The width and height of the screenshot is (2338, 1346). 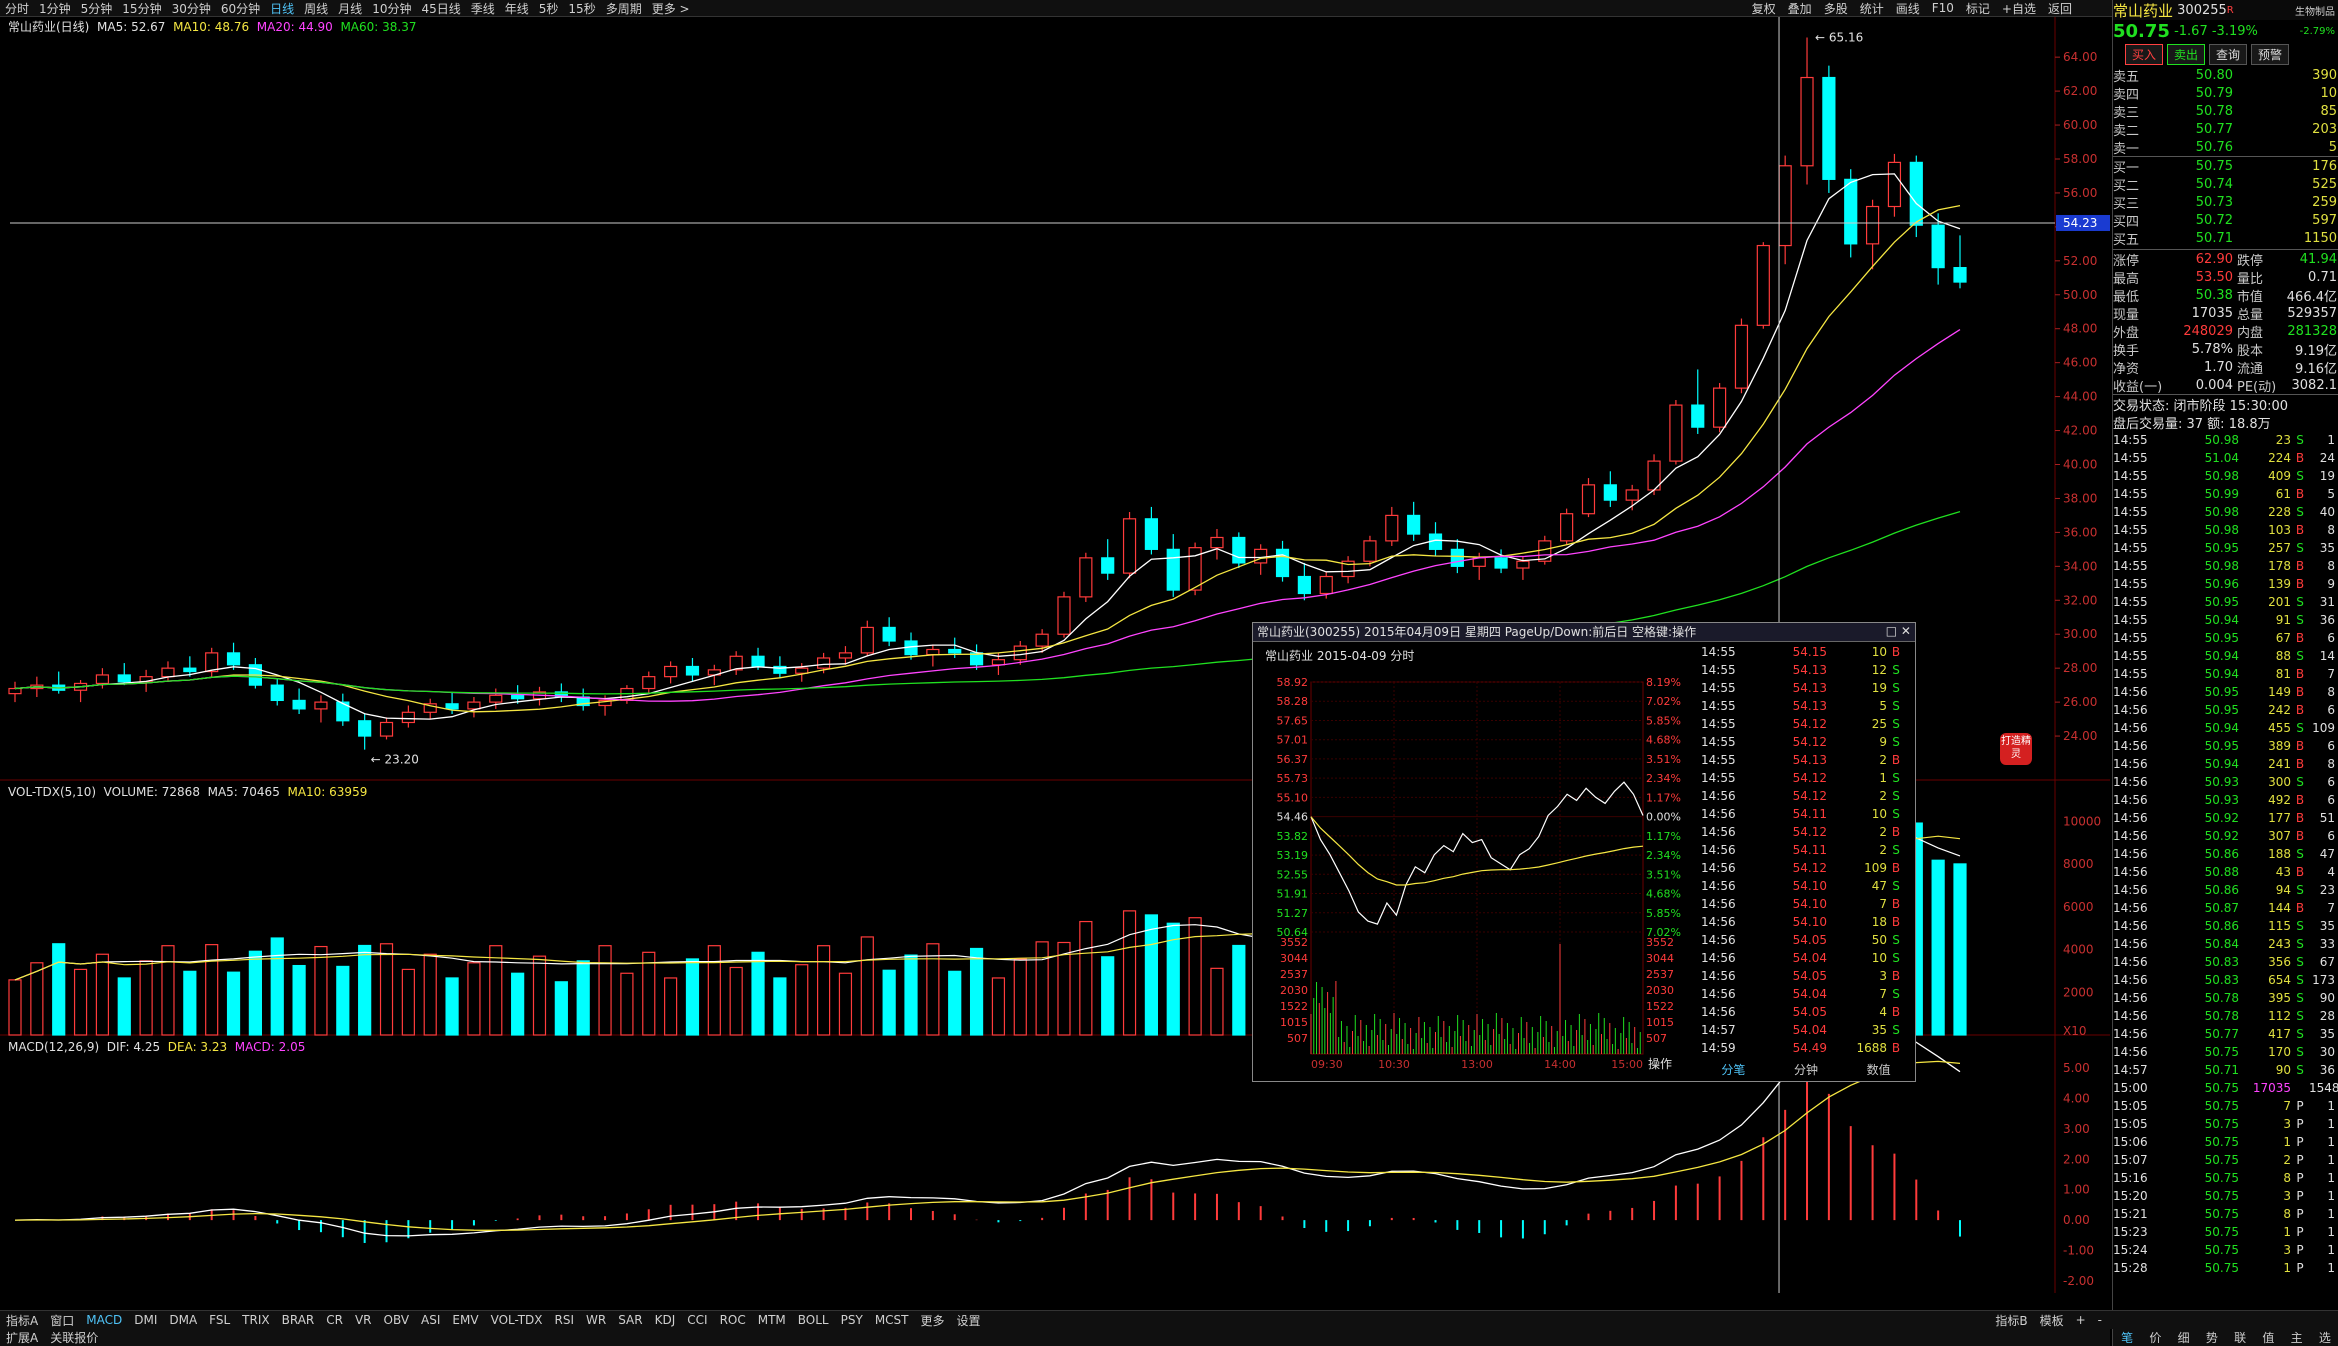 I want to click on quote-tab-4: 联, so click(x=2240, y=1337).